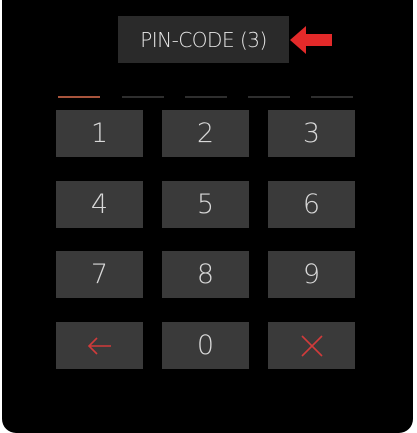  What do you see at coordinates (205, 204) in the screenshot?
I see `key-5: 5` at bounding box center [205, 204].